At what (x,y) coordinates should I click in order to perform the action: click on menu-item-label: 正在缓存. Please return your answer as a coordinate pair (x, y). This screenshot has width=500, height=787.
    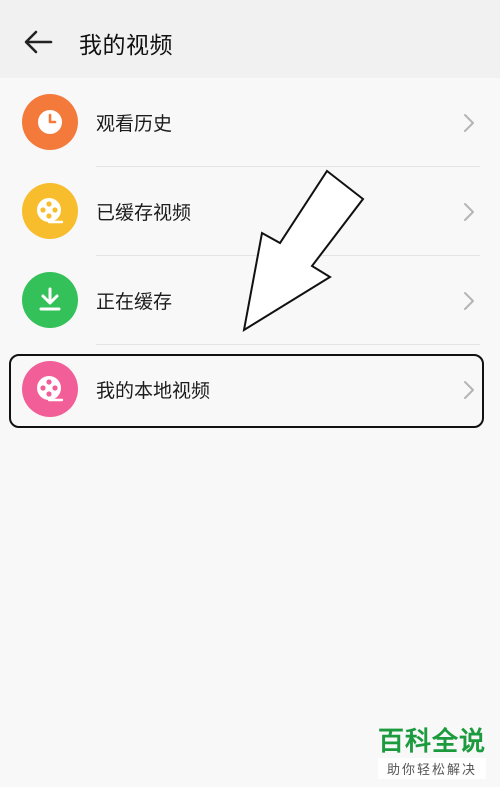
    Looking at the image, I should click on (134, 302).